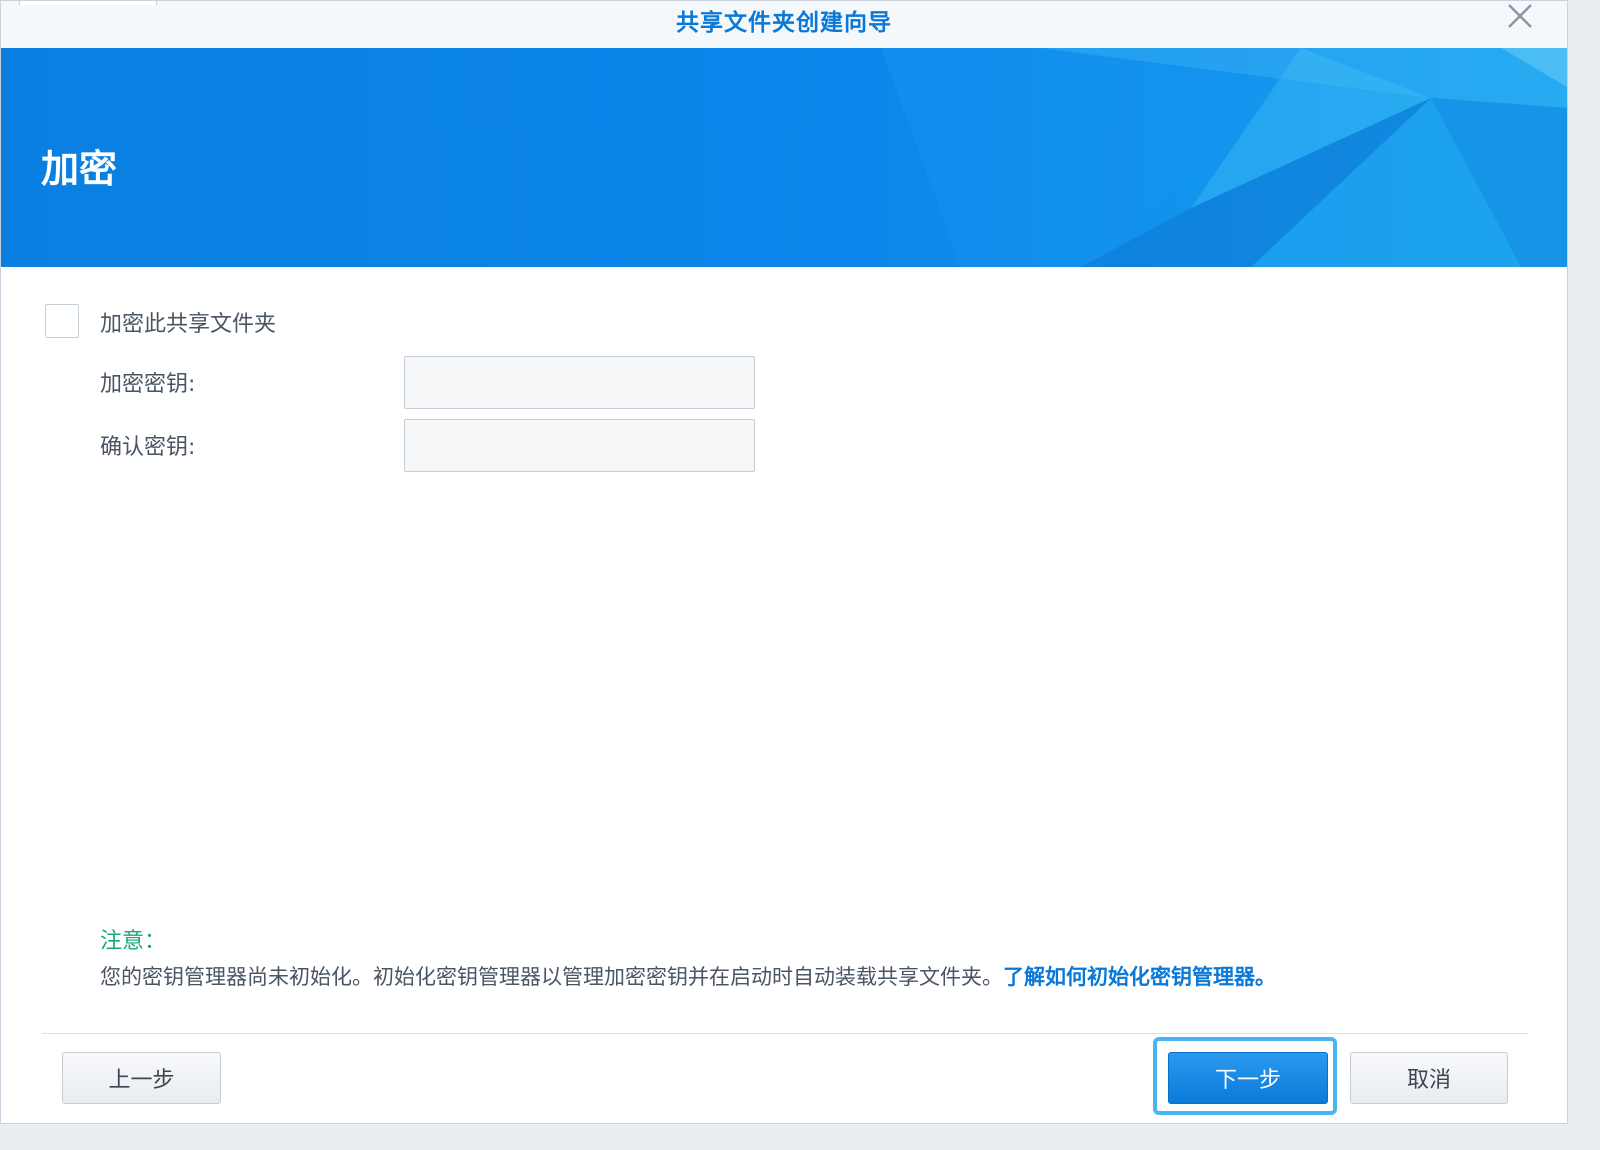 The image size is (1600, 1150). I want to click on footer-divider, so click(785, 1033).